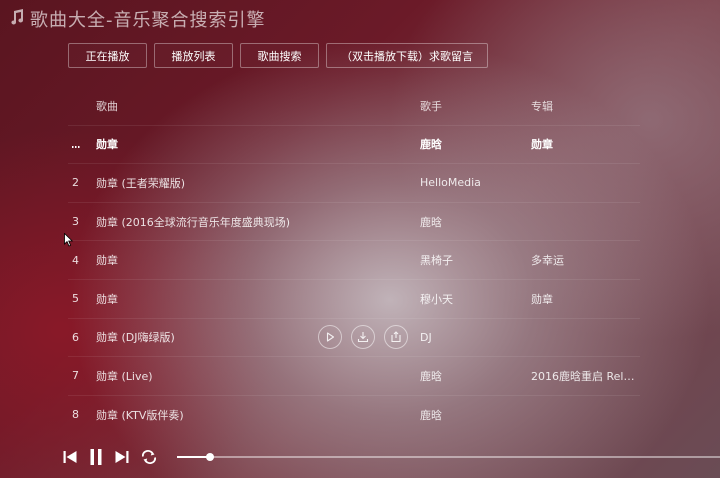 This screenshot has height=478, width=720. What do you see at coordinates (96, 457) in the screenshot?
I see `pause-icon` at bounding box center [96, 457].